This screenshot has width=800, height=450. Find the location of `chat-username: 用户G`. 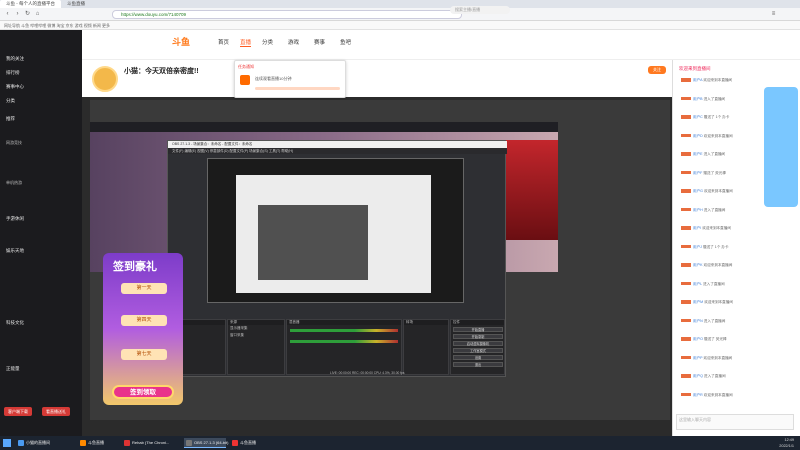

chat-username: 用户G is located at coordinates (698, 191).